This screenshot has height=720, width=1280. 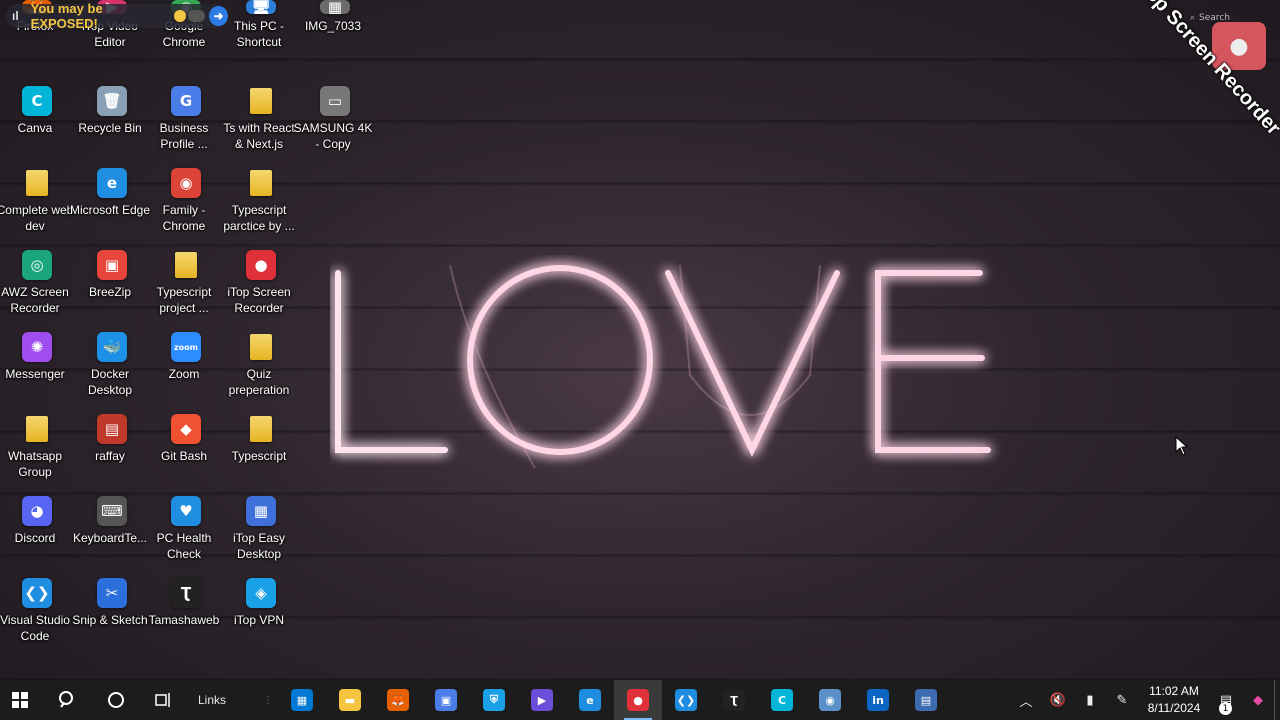 What do you see at coordinates (35, 464) in the screenshot?
I see `desktop-icon-label: Whatsapp Group` at bounding box center [35, 464].